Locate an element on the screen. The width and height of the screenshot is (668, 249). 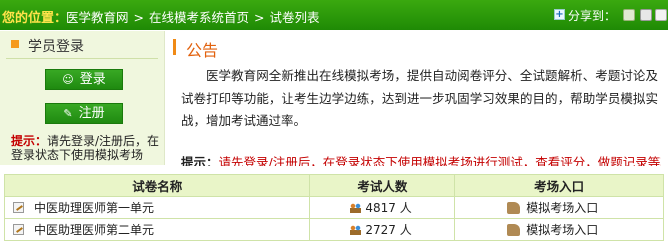
breadcrumb-exam-home: 在线模考系统首页 is located at coordinates (199, 17).